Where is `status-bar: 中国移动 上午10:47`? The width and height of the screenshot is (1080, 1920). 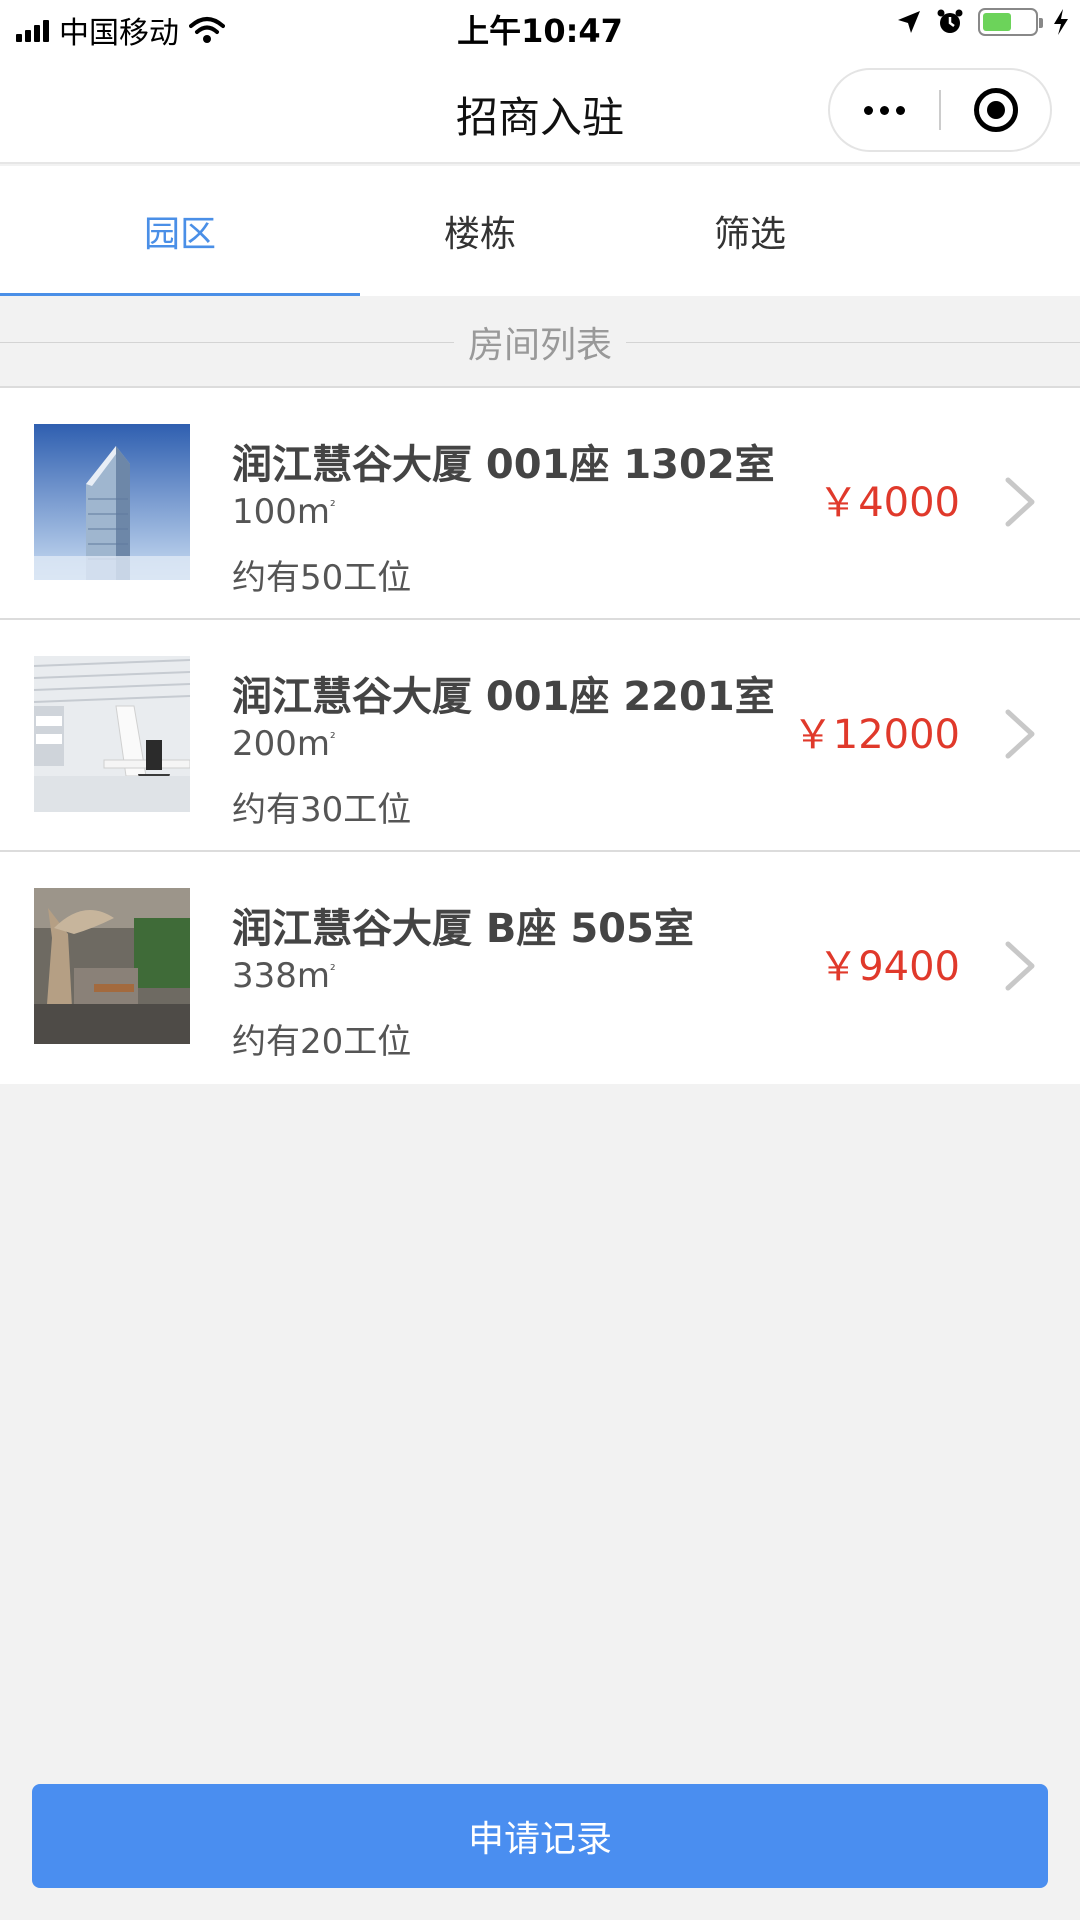
status-bar: 中国移动 上午10:47 is located at coordinates (540, 27).